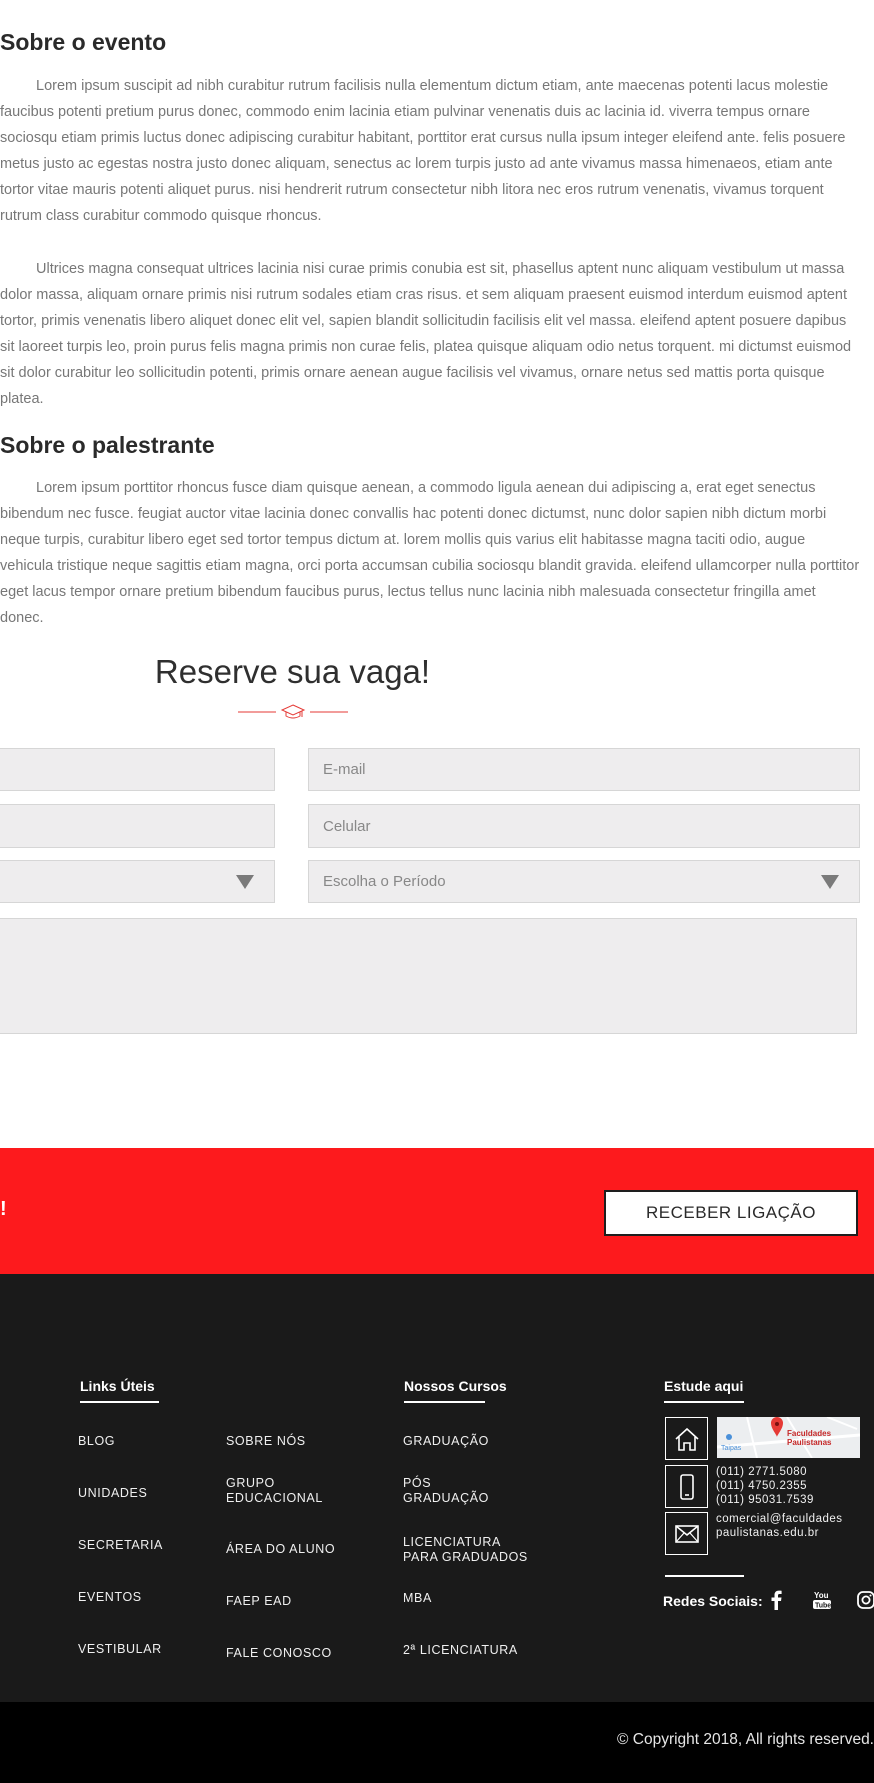  I want to click on footer-link-eventos: EVENTOS, so click(153, 1597).